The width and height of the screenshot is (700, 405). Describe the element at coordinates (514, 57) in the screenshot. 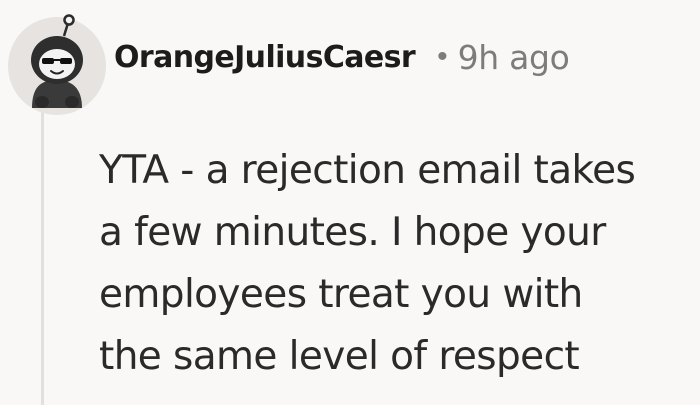

I see `timestamp: 9h ago` at that location.